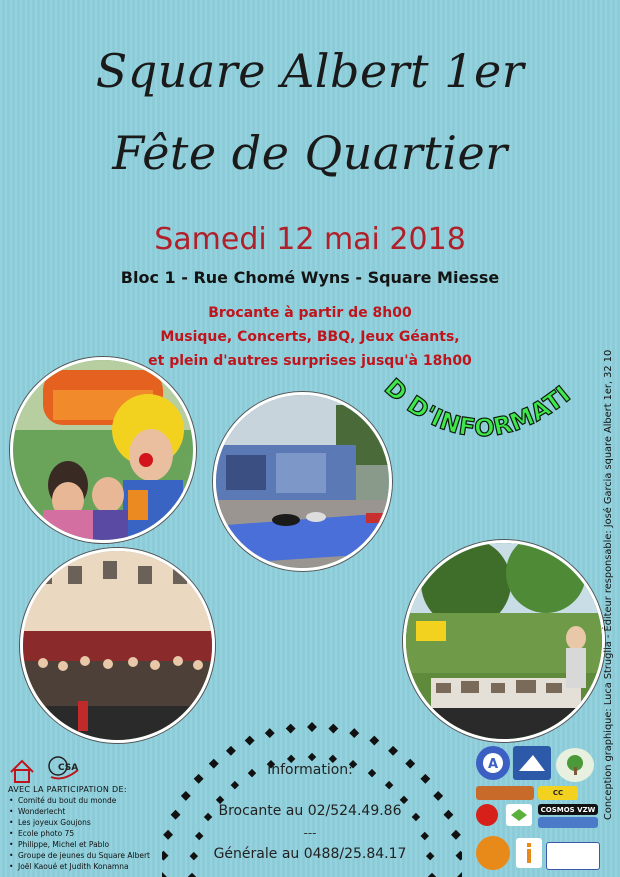 The width and height of the screenshot is (620, 877). What do you see at coordinates (487, 815) in the screenshot?
I see `sponsor-logo-red` at bounding box center [487, 815].